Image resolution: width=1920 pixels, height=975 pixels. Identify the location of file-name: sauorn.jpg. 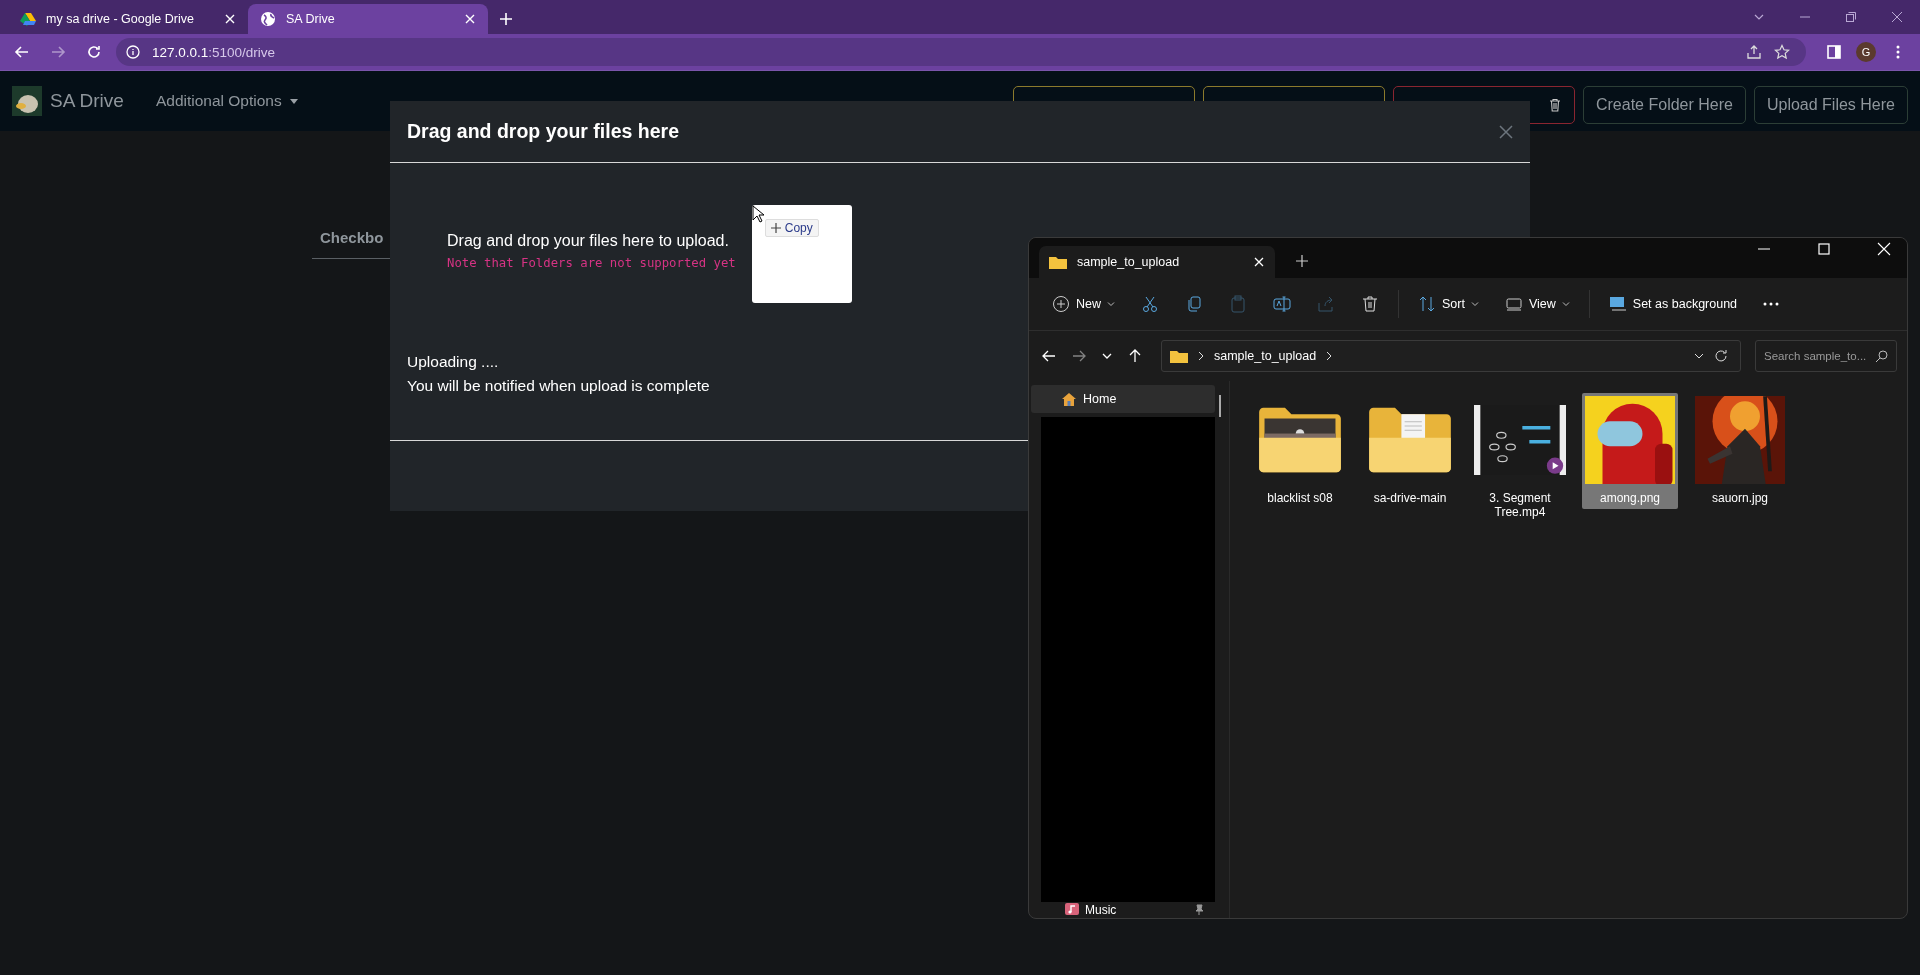
(1739, 498).